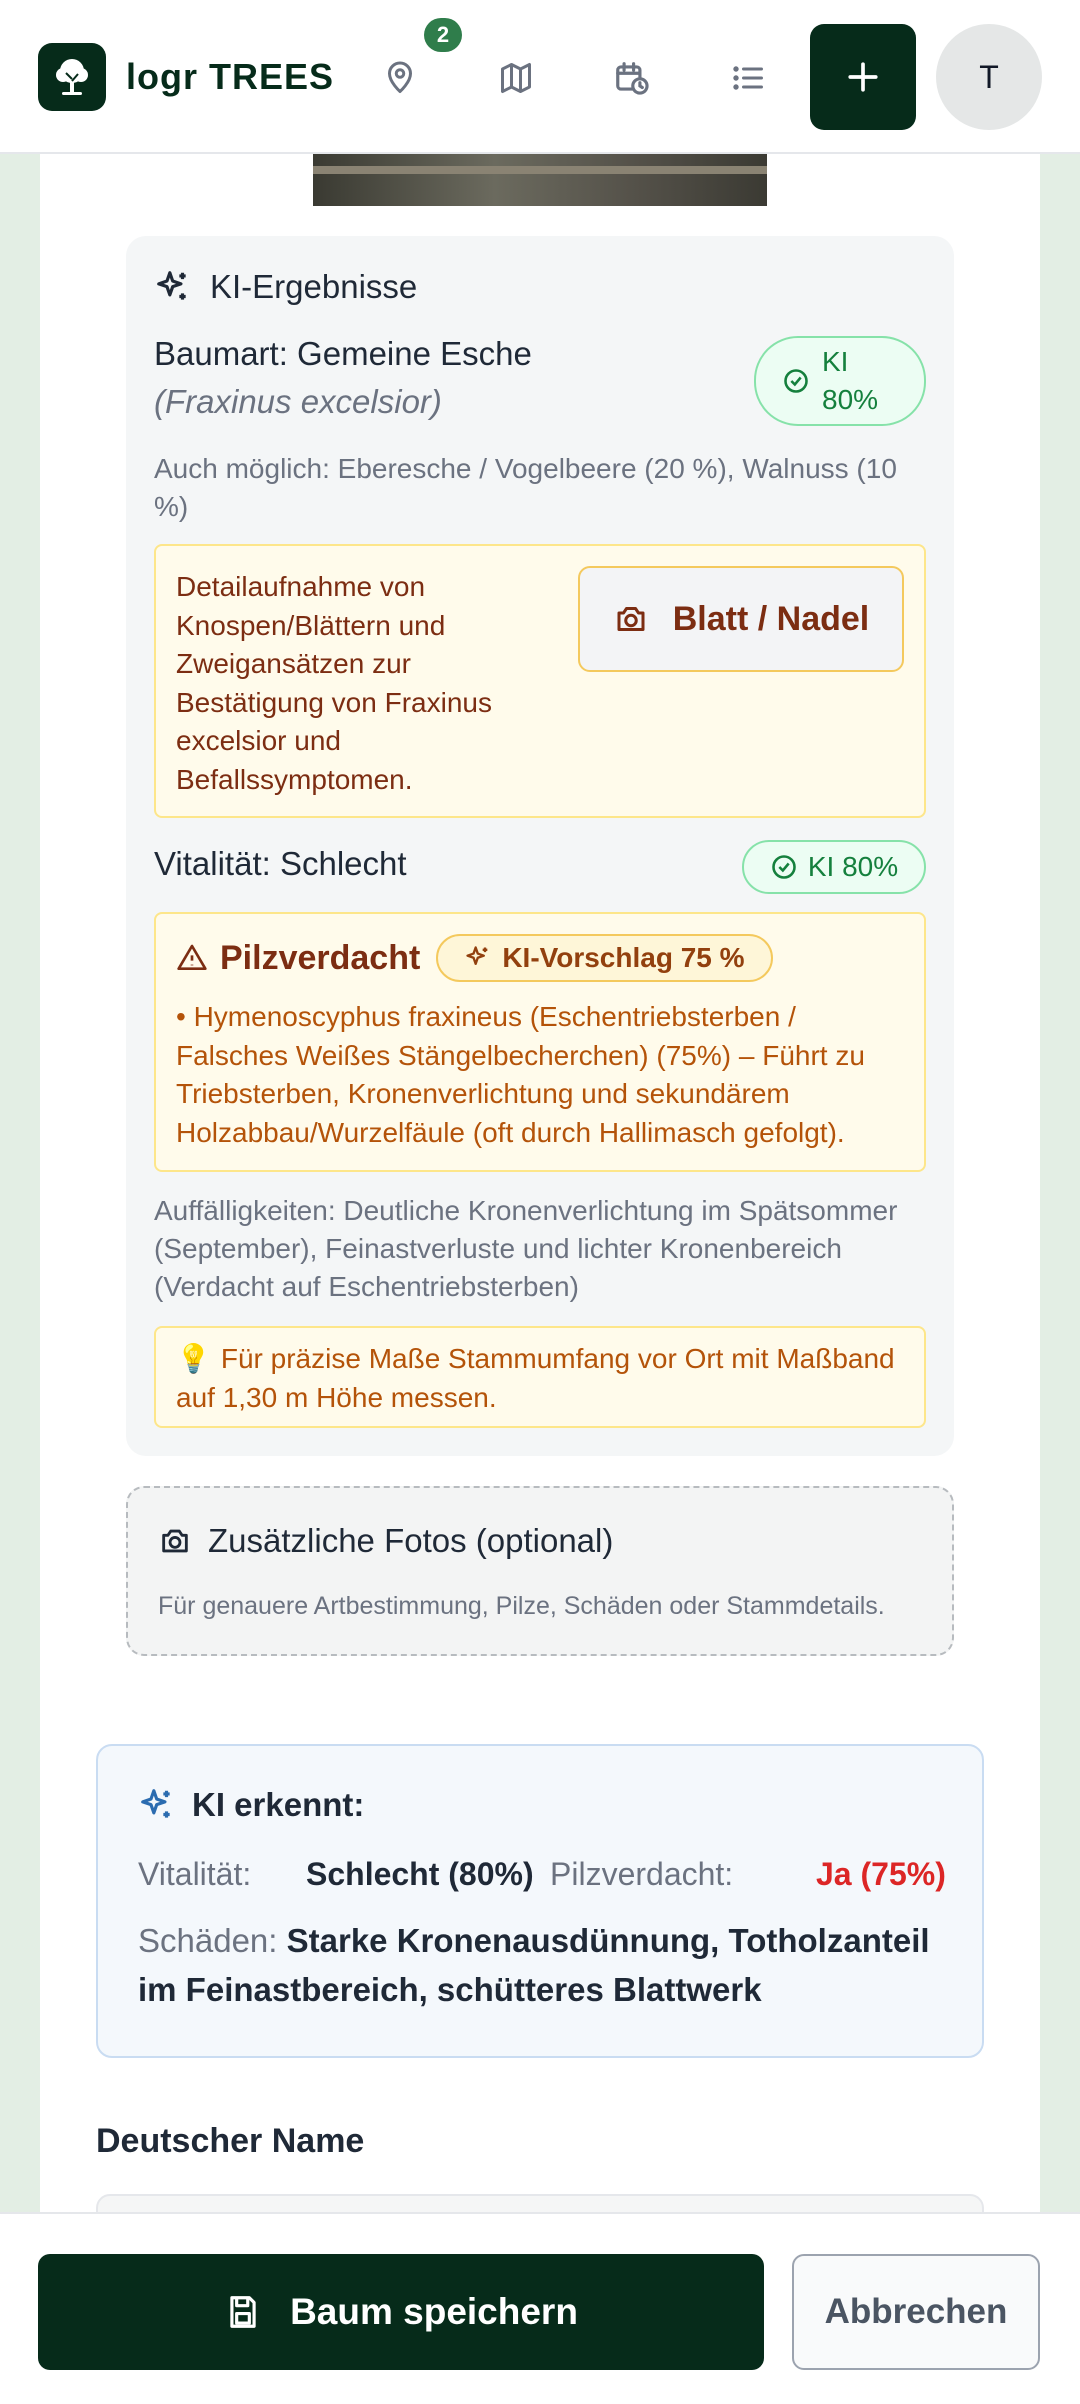 The width and height of the screenshot is (1080, 2404). What do you see at coordinates (193, 1358) in the screenshot?
I see `lightbulb-icon: 💡` at bounding box center [193, 1358].